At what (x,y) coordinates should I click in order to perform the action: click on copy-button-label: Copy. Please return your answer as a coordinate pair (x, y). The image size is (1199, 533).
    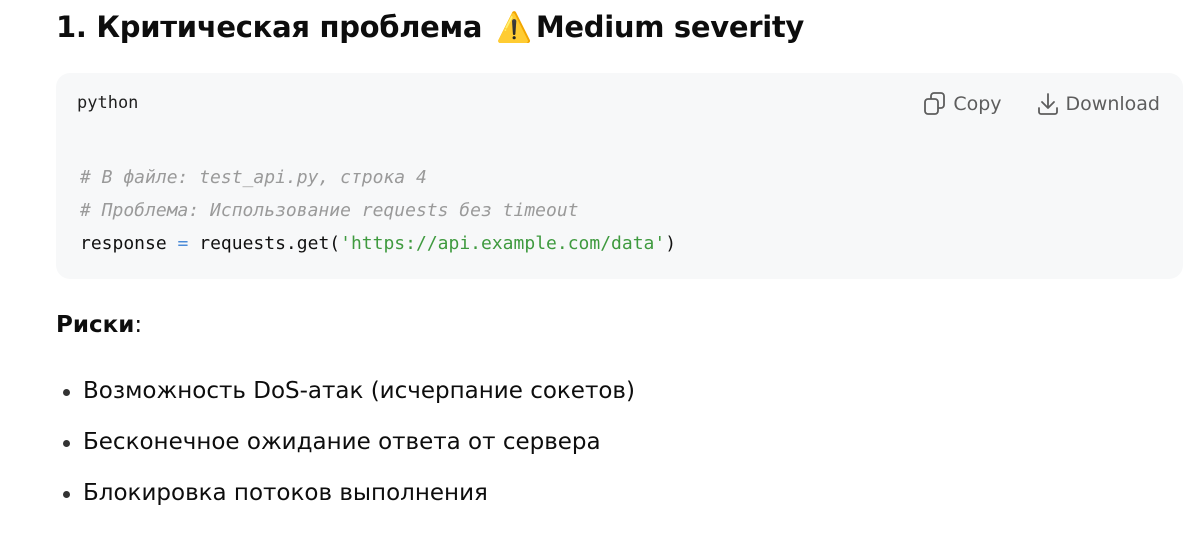
    Looking at the image, I should click on (977, 104).